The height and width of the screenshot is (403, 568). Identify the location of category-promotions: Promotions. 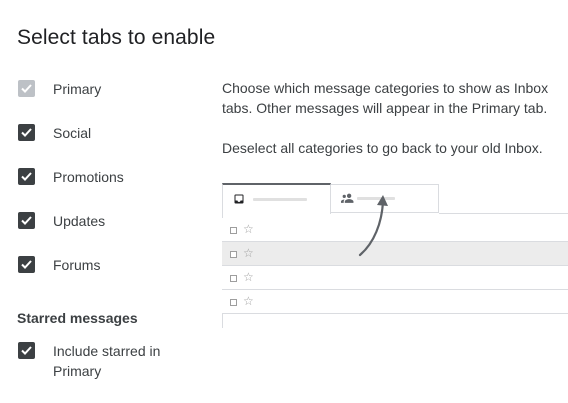
(71, 176).